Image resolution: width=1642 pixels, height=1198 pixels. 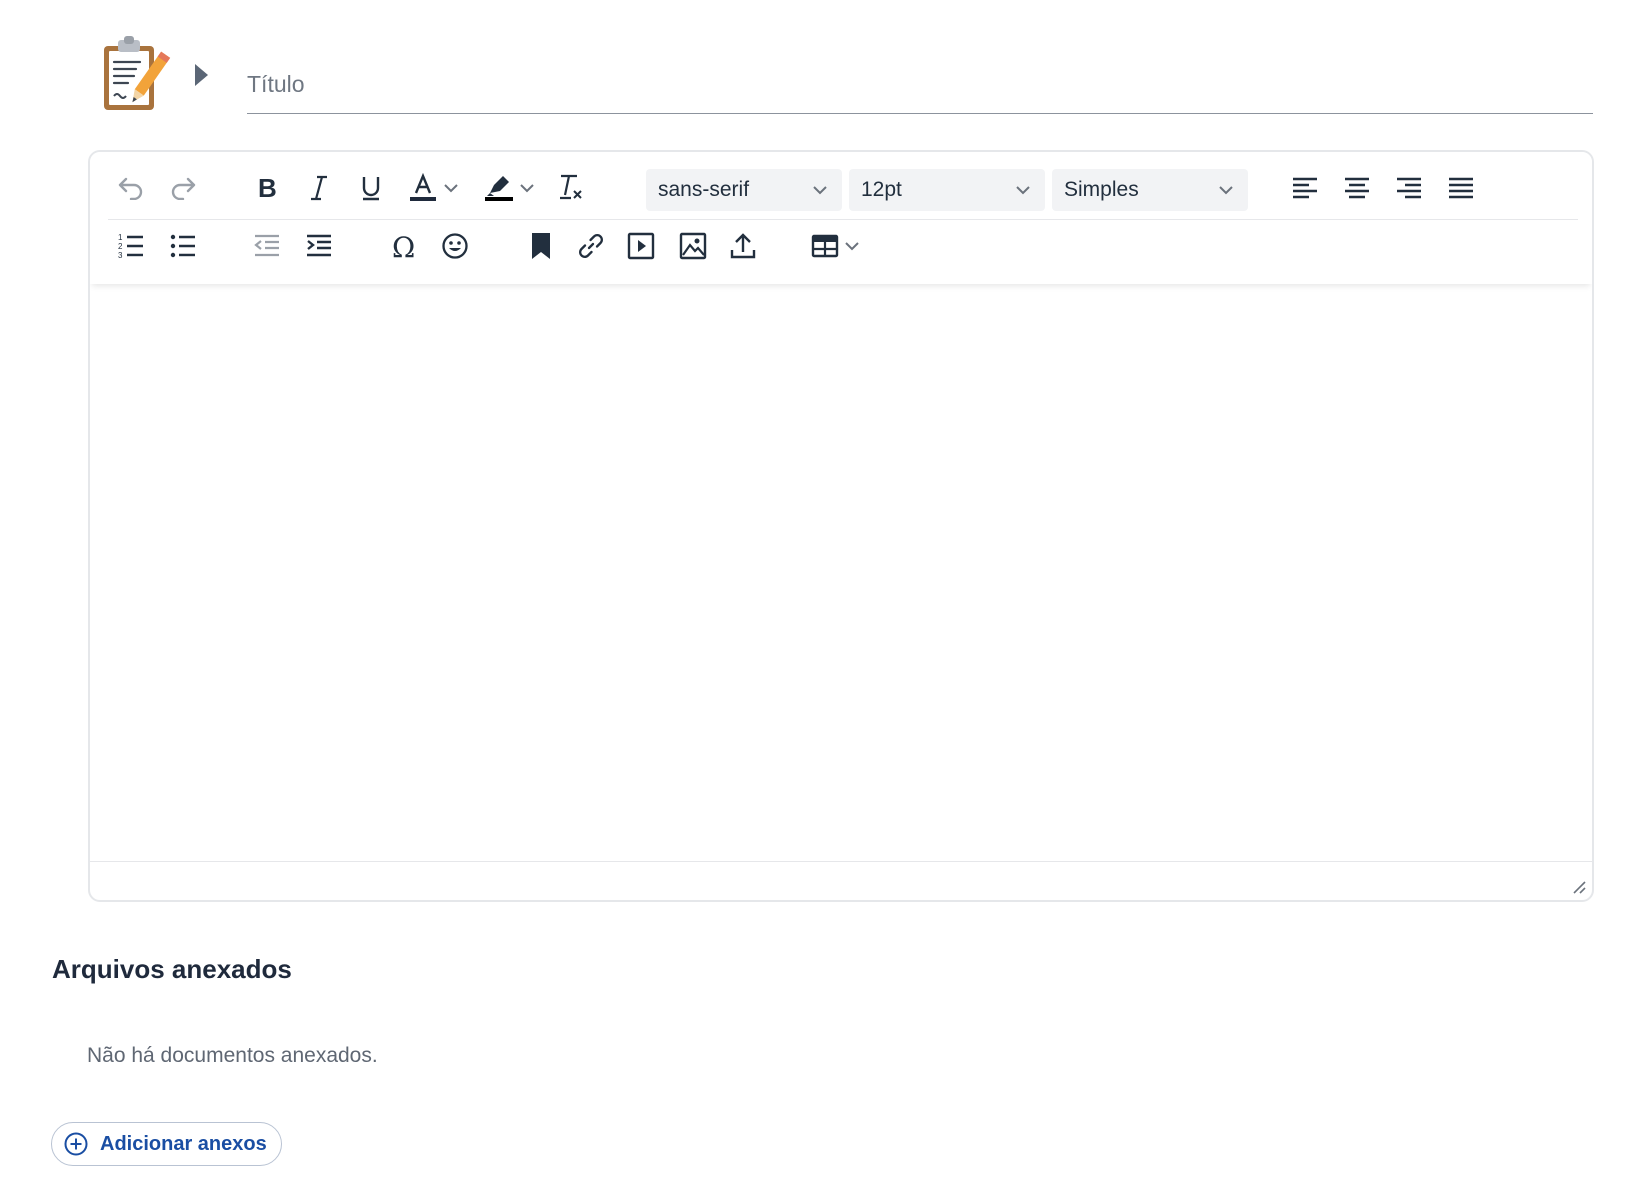 What do you see at coordinates (267, 246) in the screenshot?
I see `outdent-icon` at bounding box center [267, 246].